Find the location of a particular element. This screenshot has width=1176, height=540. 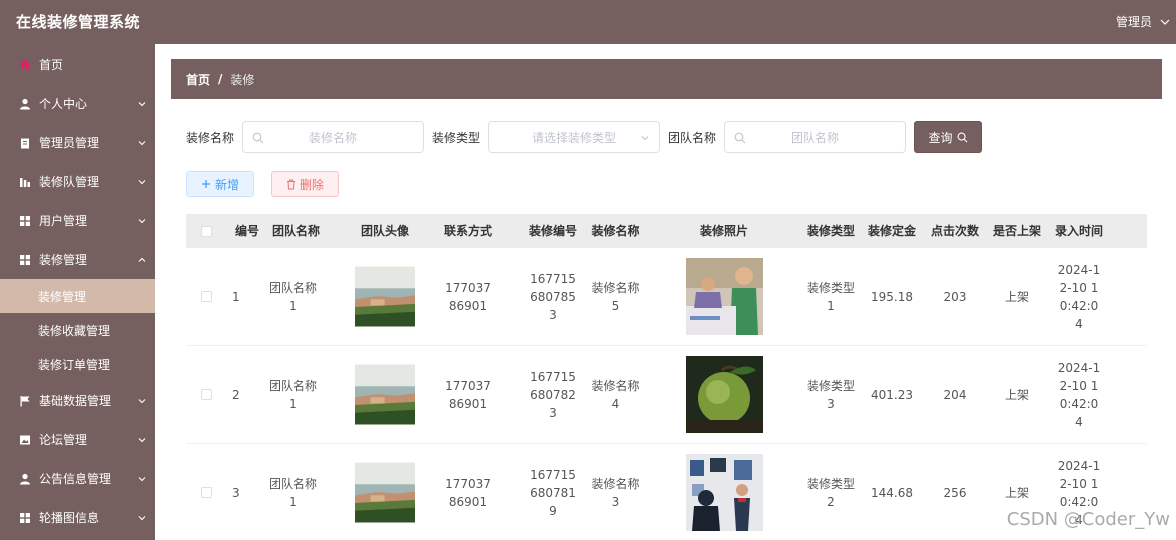

cell-deposit: 144.68 is located at coordinates (892, 492).